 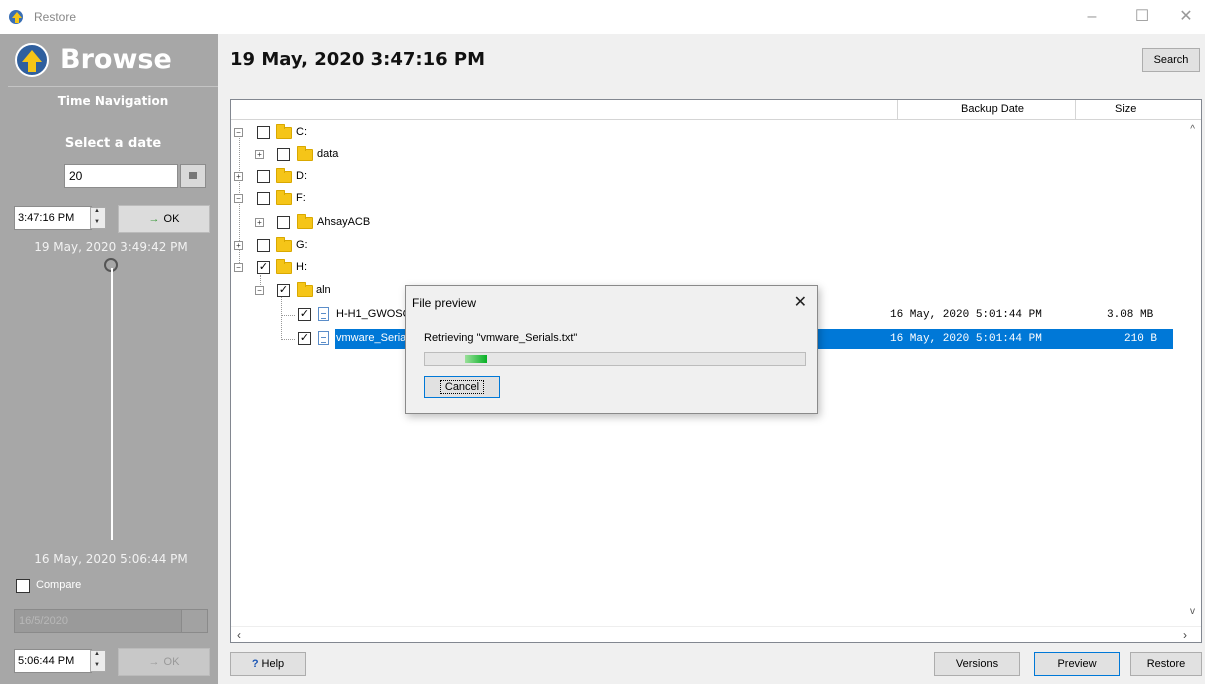 What do you see at coordinates (53, 661) in the screenshot?
I see `compare-time-input: 5:06:44 PM` at bounding box center [53, 661].